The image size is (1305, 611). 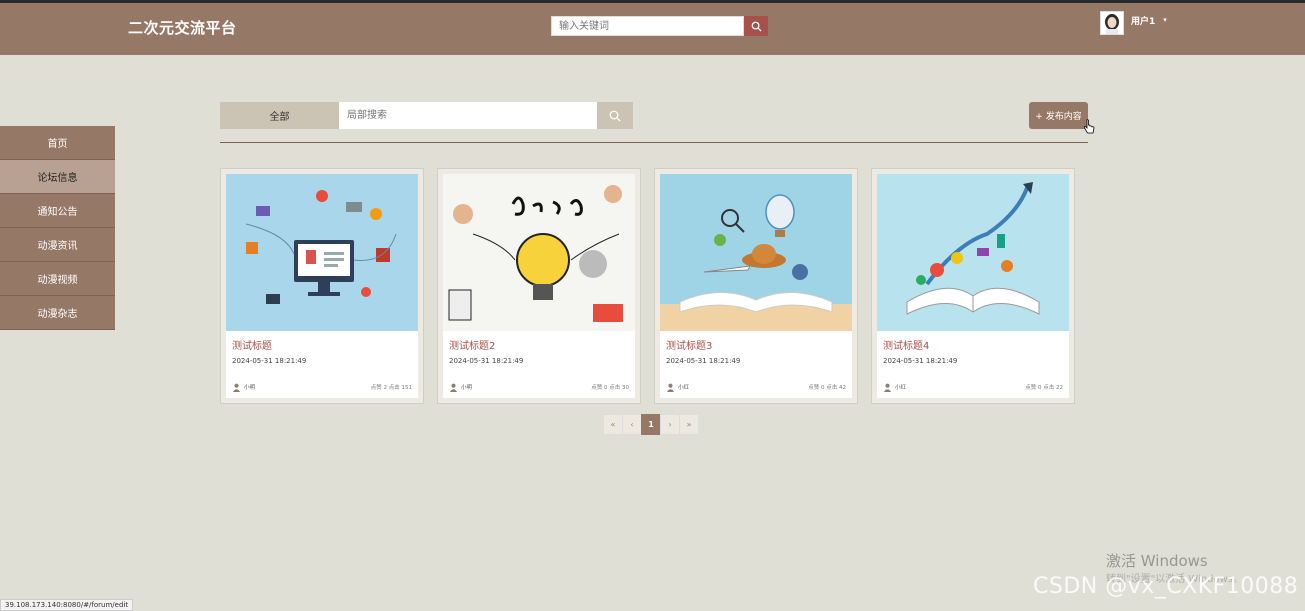 What do you see at coordinates (1058, 115) in the screenshot?
I see `publish-content-button: + 发布内容` at bounding box center [1058, 115].